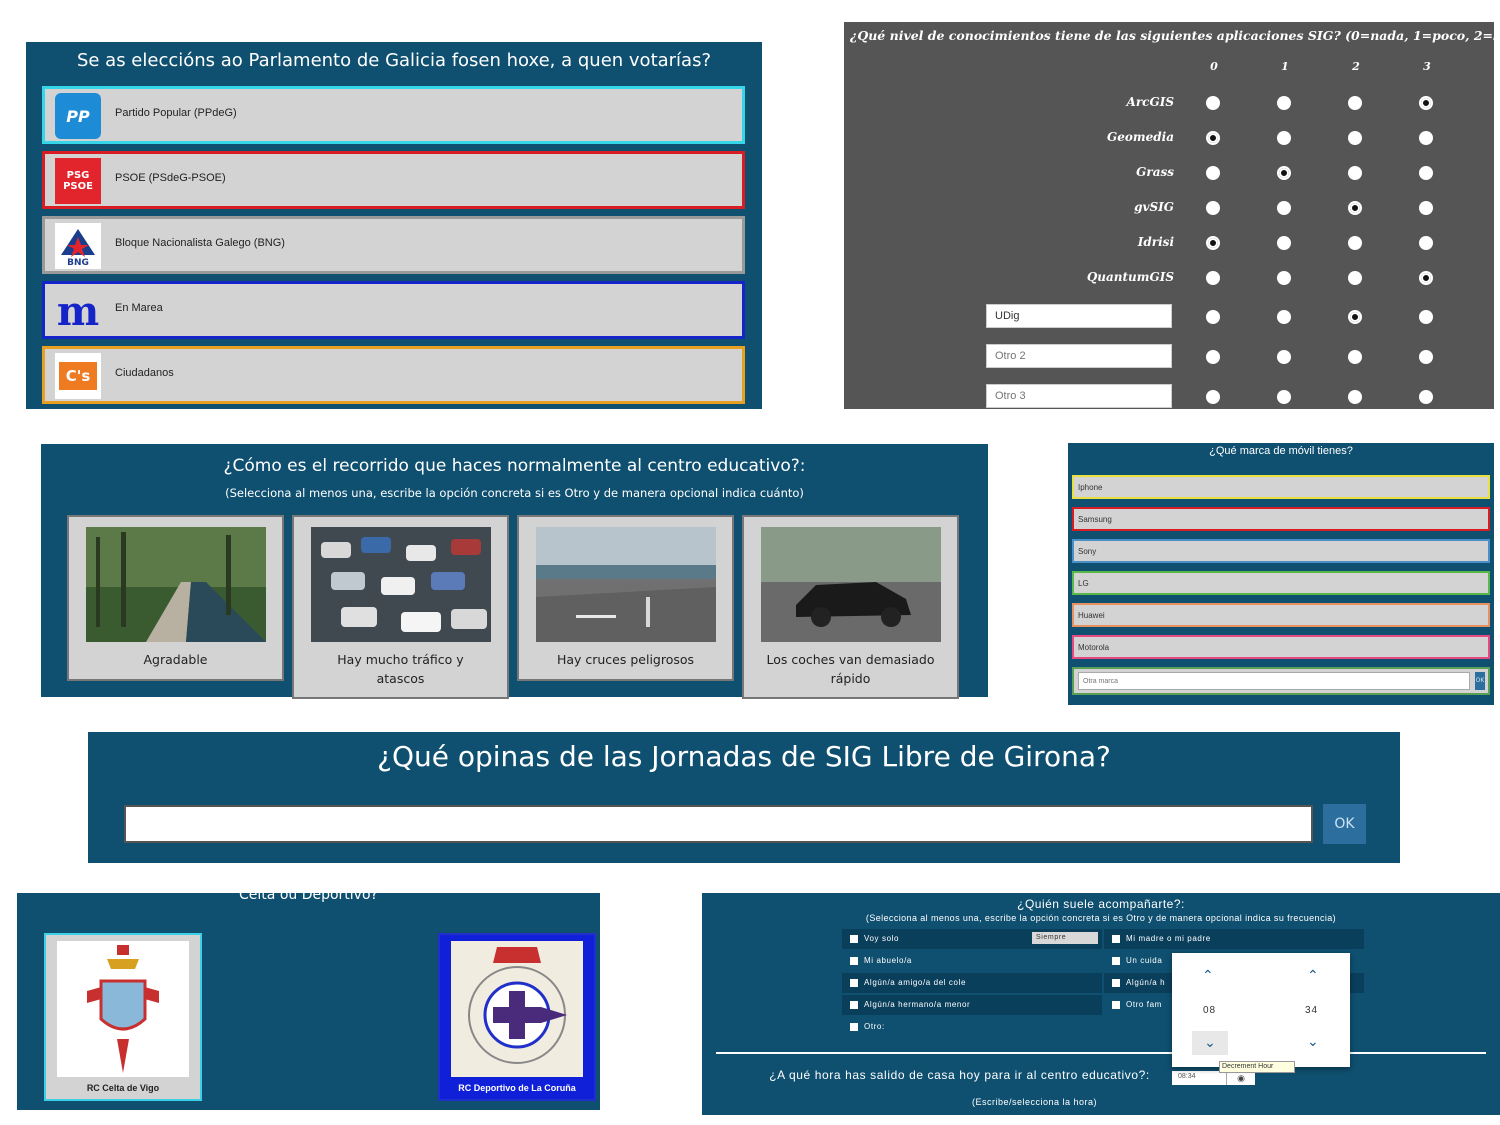 Image resolution: width=1500 pixels, height=1125 pixels. What do you see at coordinates (78, 246) in the screenshot?
I see `bng-logo: BNG` at bounding box center [78, 246].